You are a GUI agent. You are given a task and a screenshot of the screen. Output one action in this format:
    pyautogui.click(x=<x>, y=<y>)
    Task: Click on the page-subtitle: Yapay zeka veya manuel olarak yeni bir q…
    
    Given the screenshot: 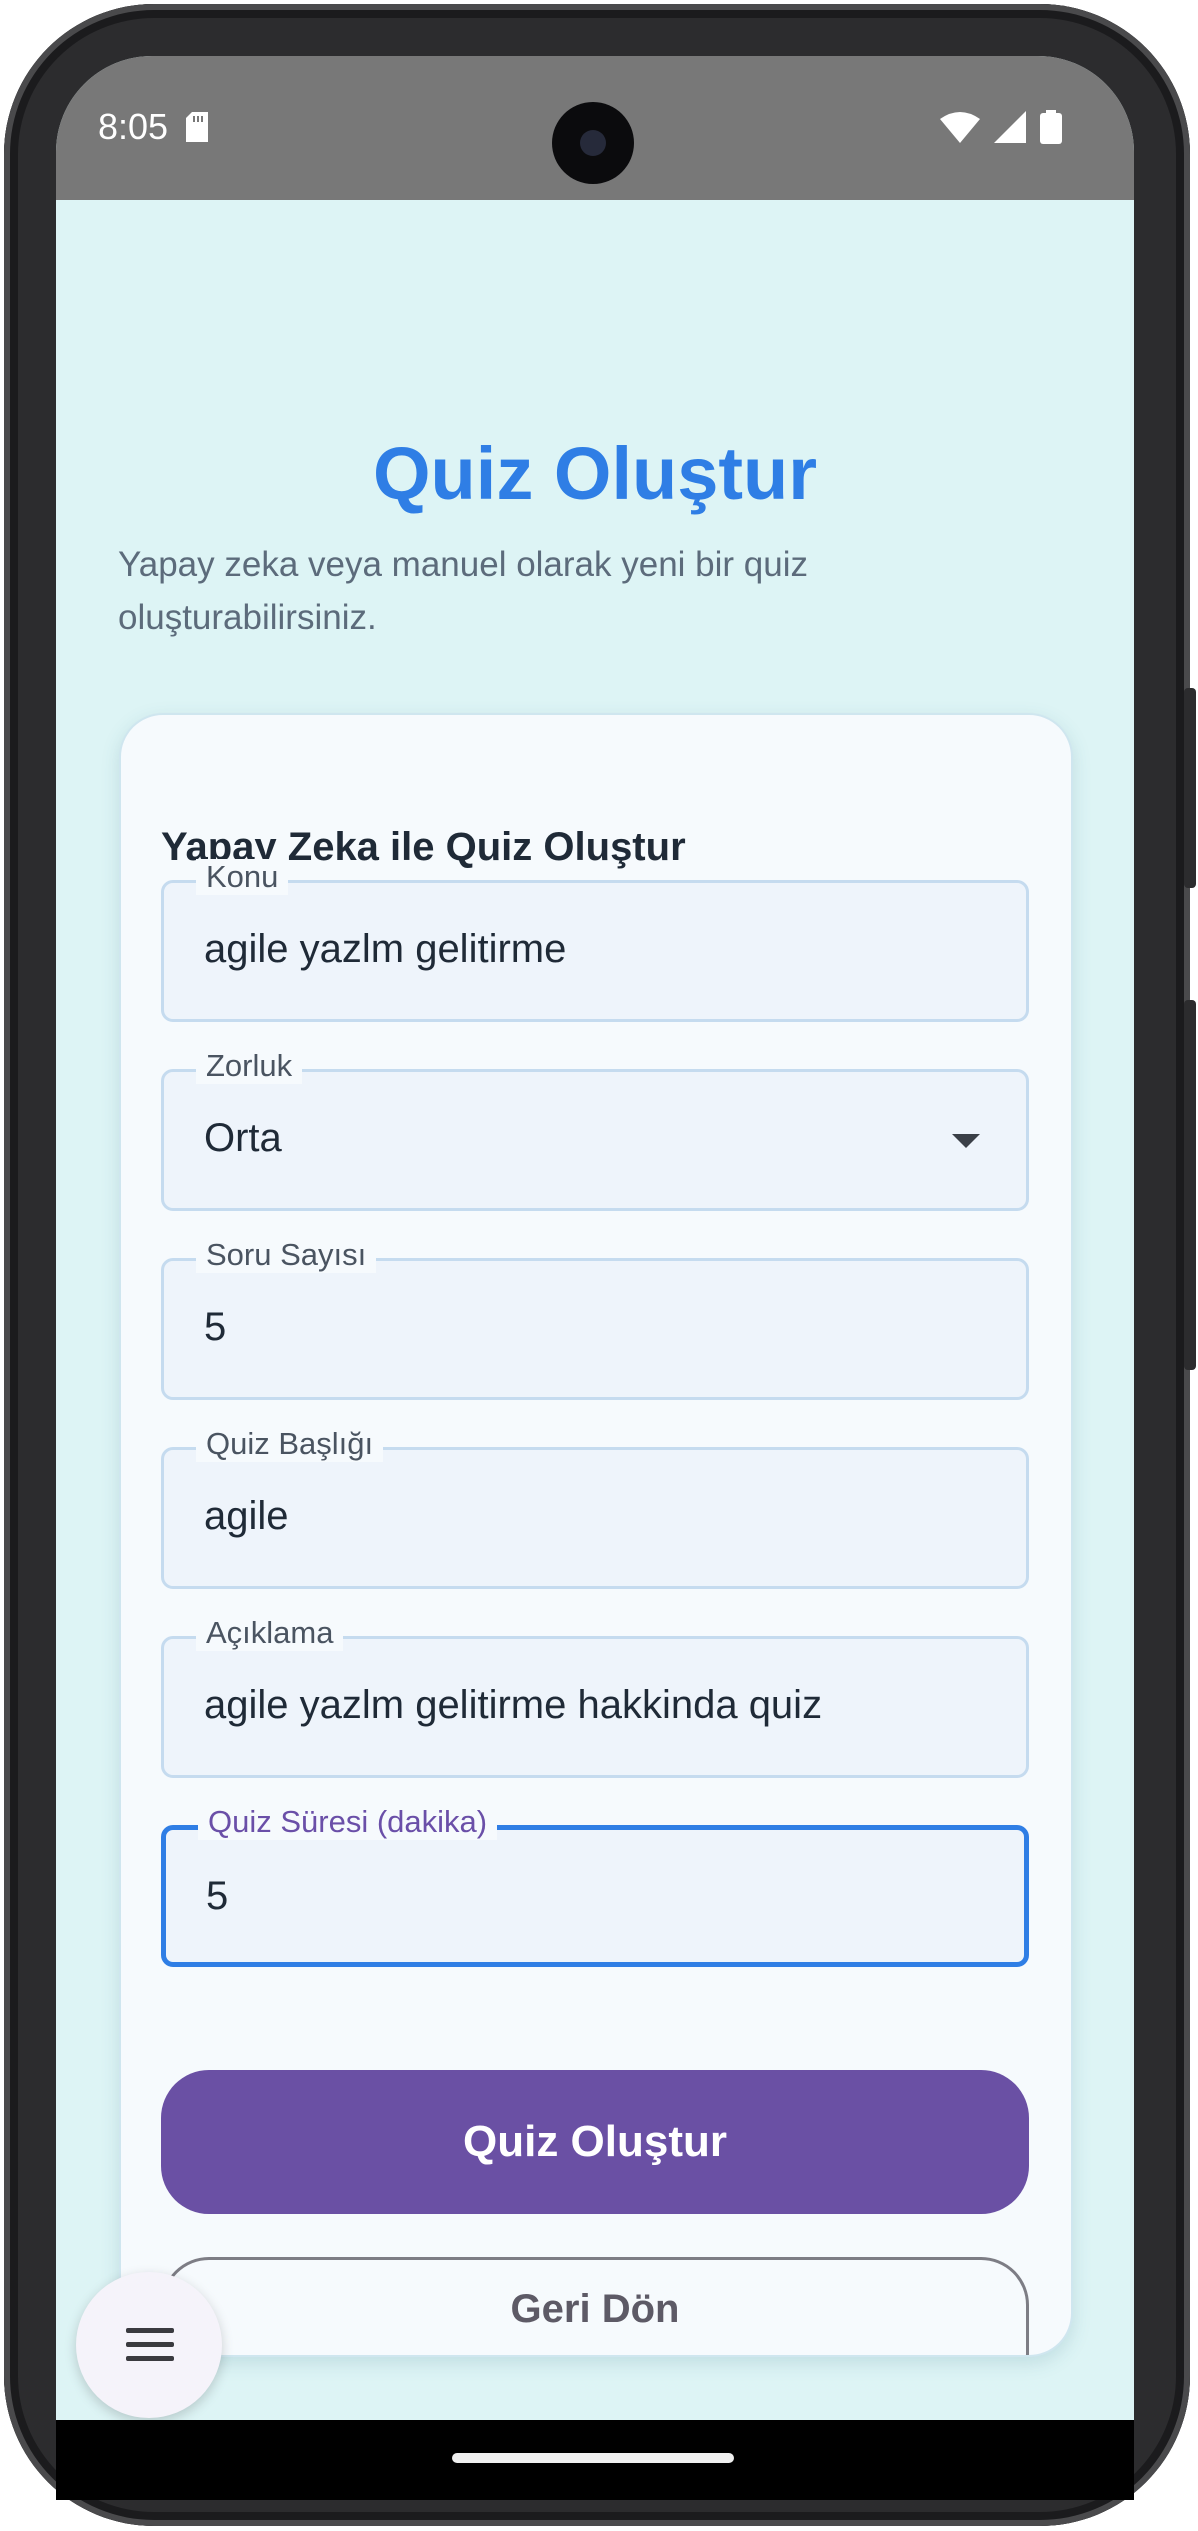 What is the action you would take?
    pyautogui.click(x=463, y=591)
    